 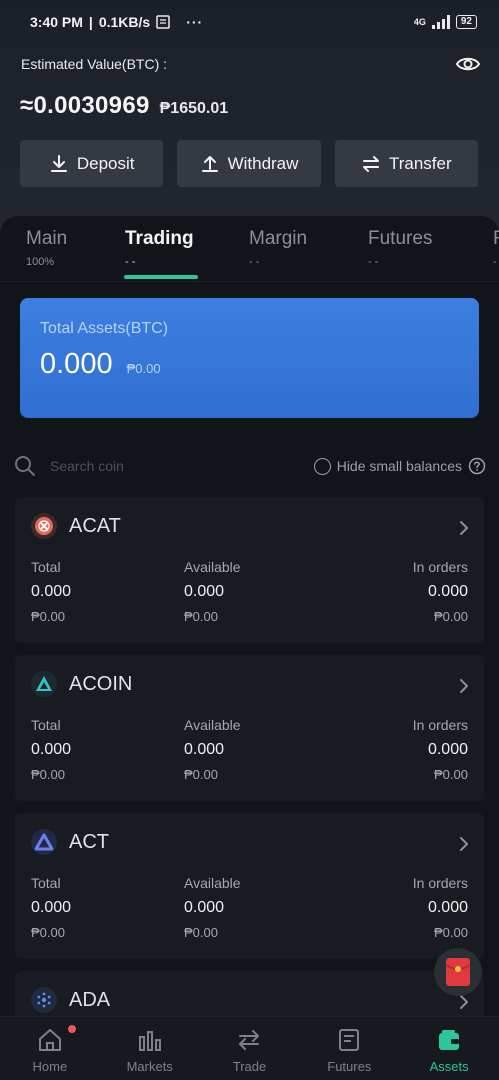 What do you see at coordinates (195, 22) in the screenshot?
I see `status-more: ···` at bounding box center [195, 22].